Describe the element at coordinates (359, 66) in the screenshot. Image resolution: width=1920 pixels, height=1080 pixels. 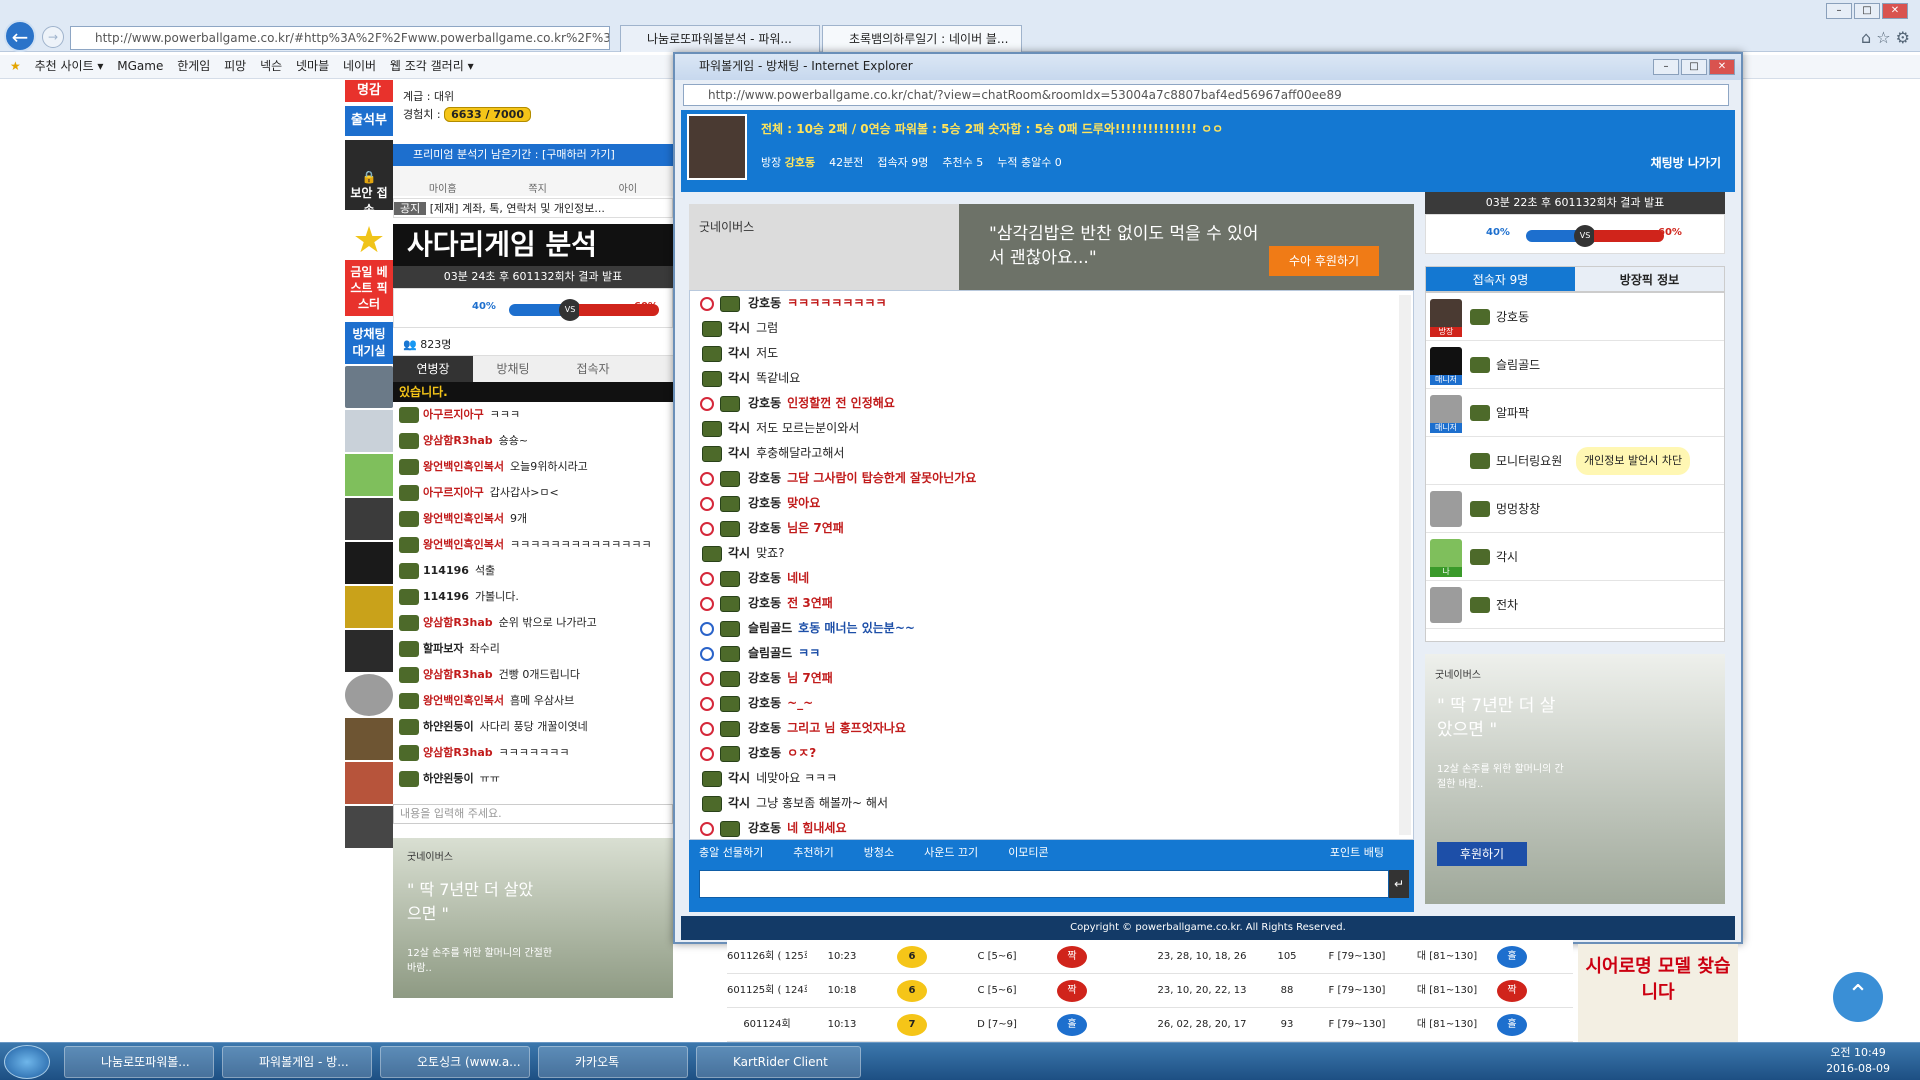
I see `fav-item: 네이버` at that location.